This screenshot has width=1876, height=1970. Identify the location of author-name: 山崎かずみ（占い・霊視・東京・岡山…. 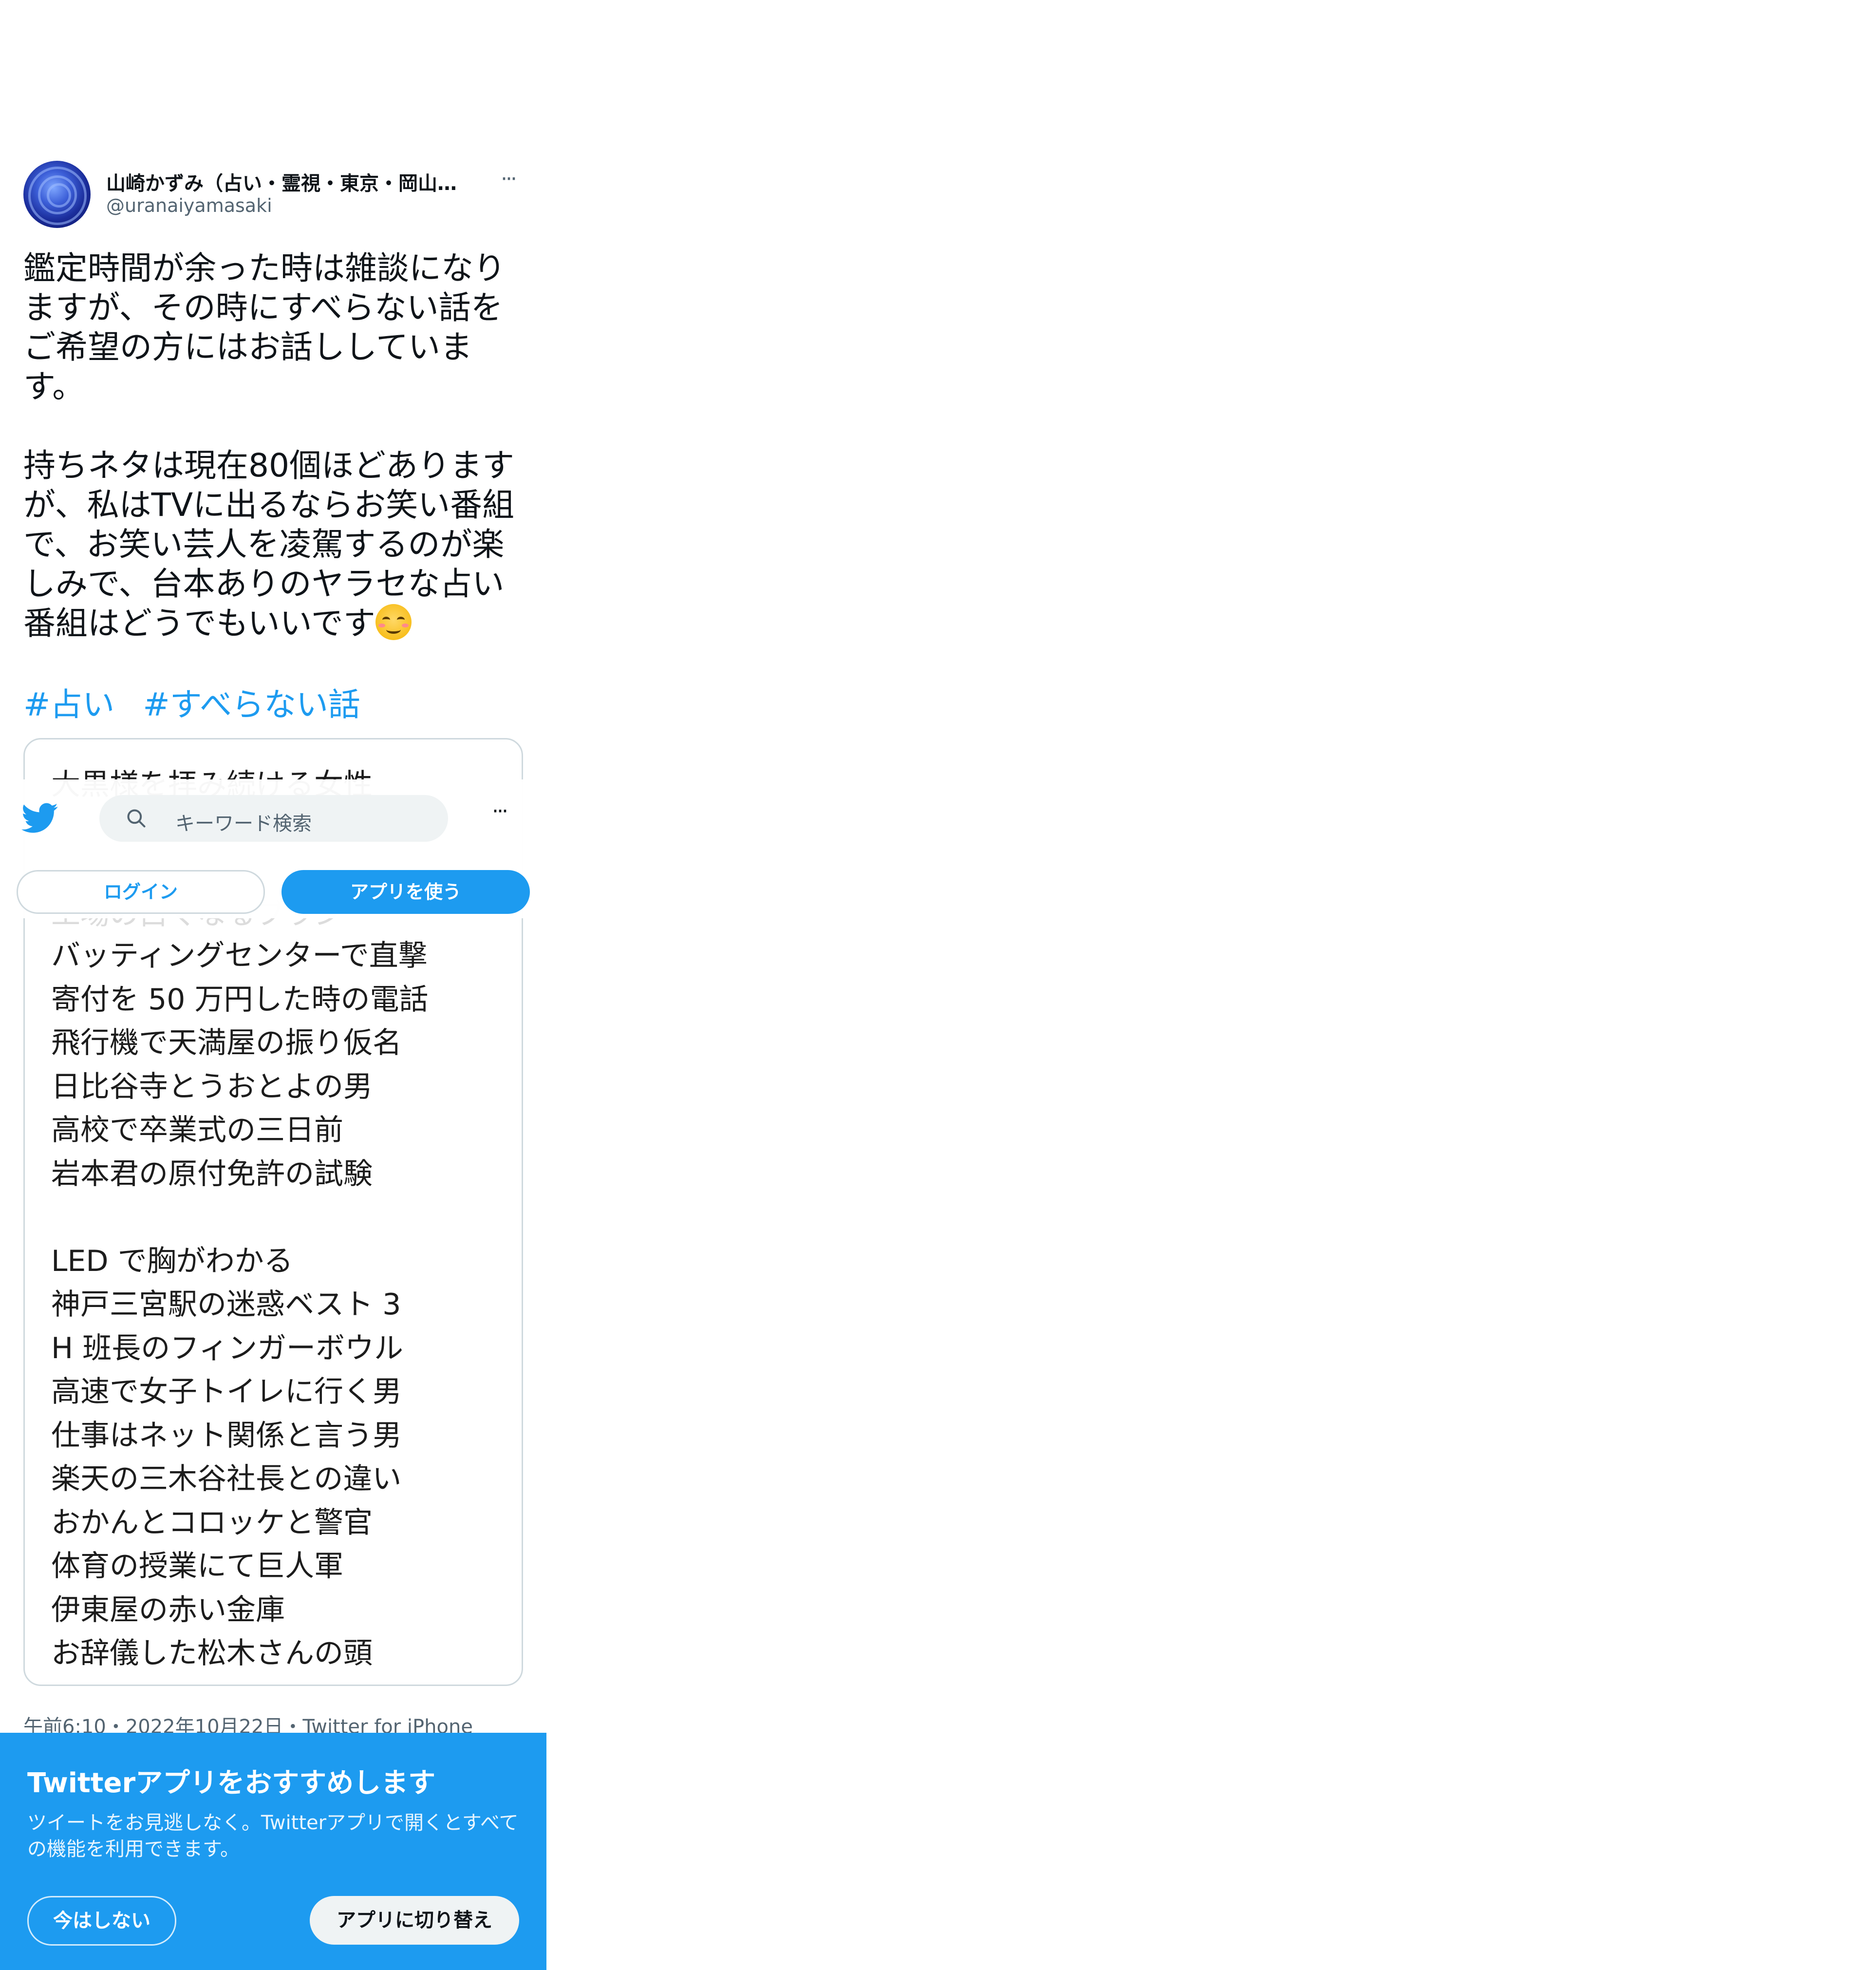
(291, 180).